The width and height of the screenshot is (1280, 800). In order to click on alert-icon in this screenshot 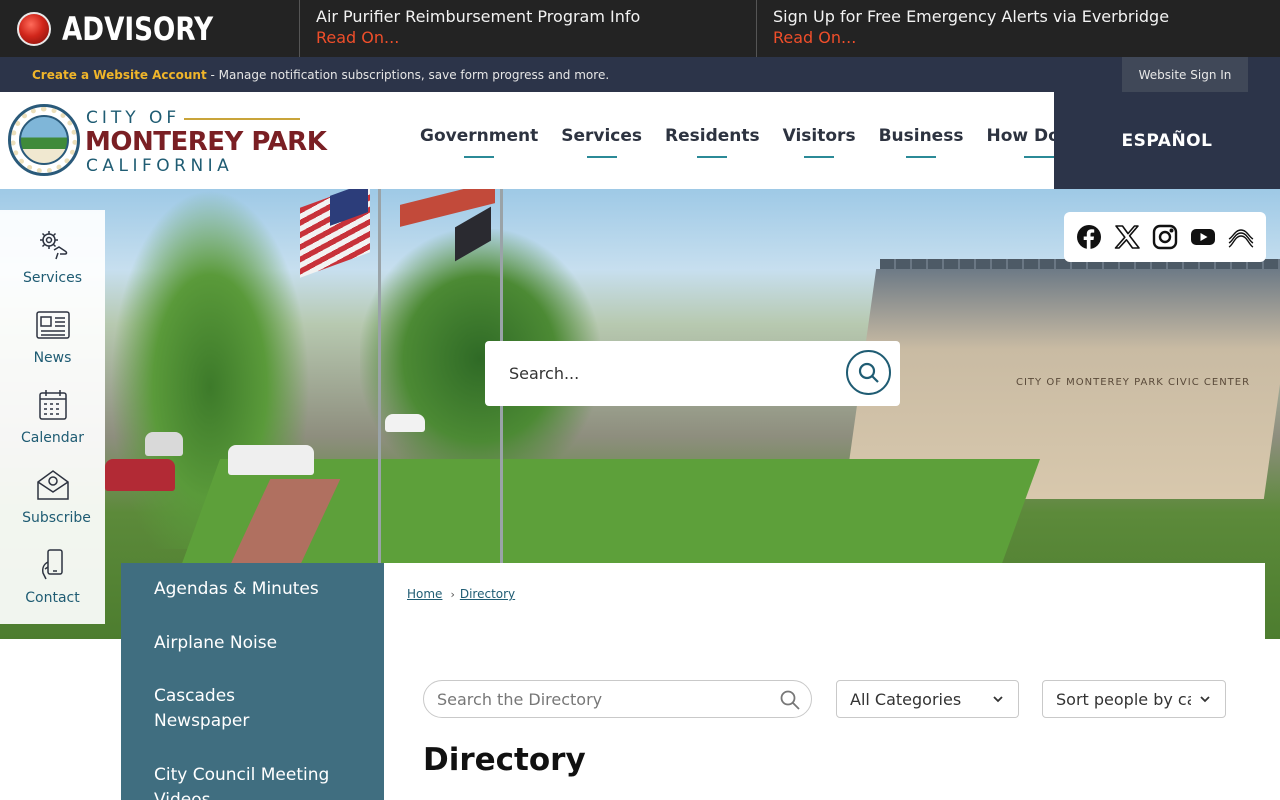, I will do `click(34, 28)`.